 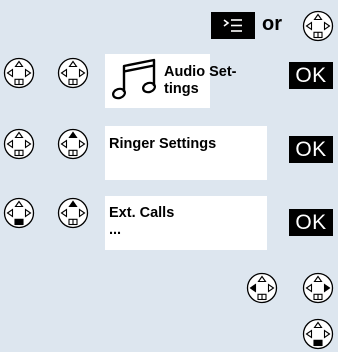 I want to click on display-label: Ringer Settings, so click(x=163, y=144).